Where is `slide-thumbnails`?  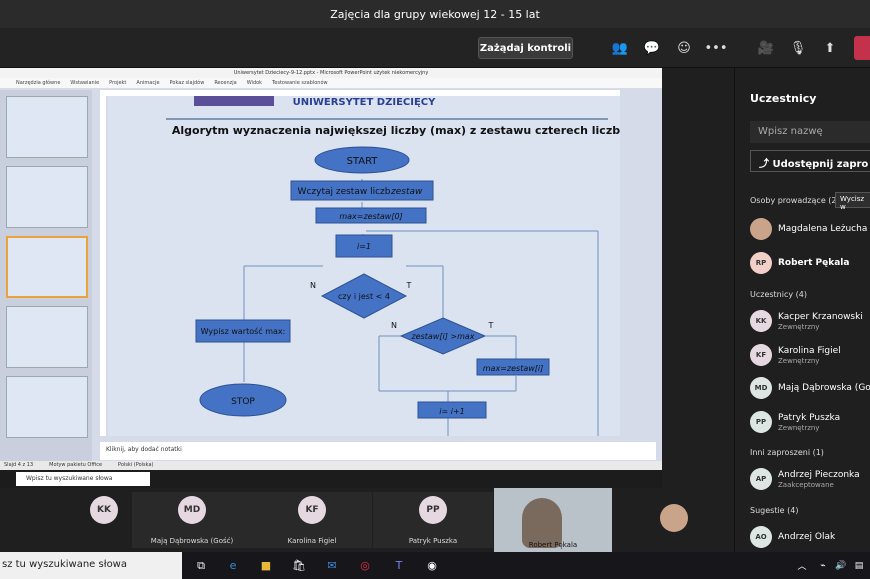
slide-thumbnails is located at coordinates (46, 278).